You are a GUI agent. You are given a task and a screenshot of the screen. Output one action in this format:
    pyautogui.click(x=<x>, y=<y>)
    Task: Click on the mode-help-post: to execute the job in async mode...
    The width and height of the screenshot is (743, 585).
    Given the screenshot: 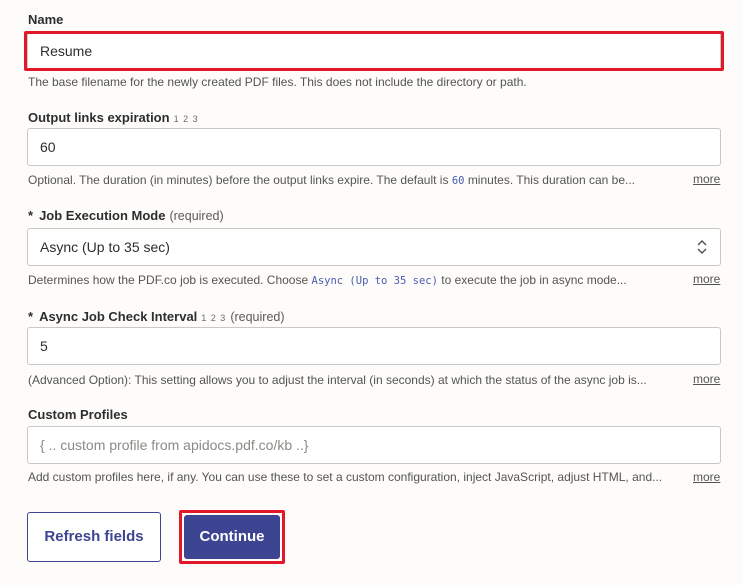 What is the action you would take?
    pyautogui.click(x=534, y=280)
    